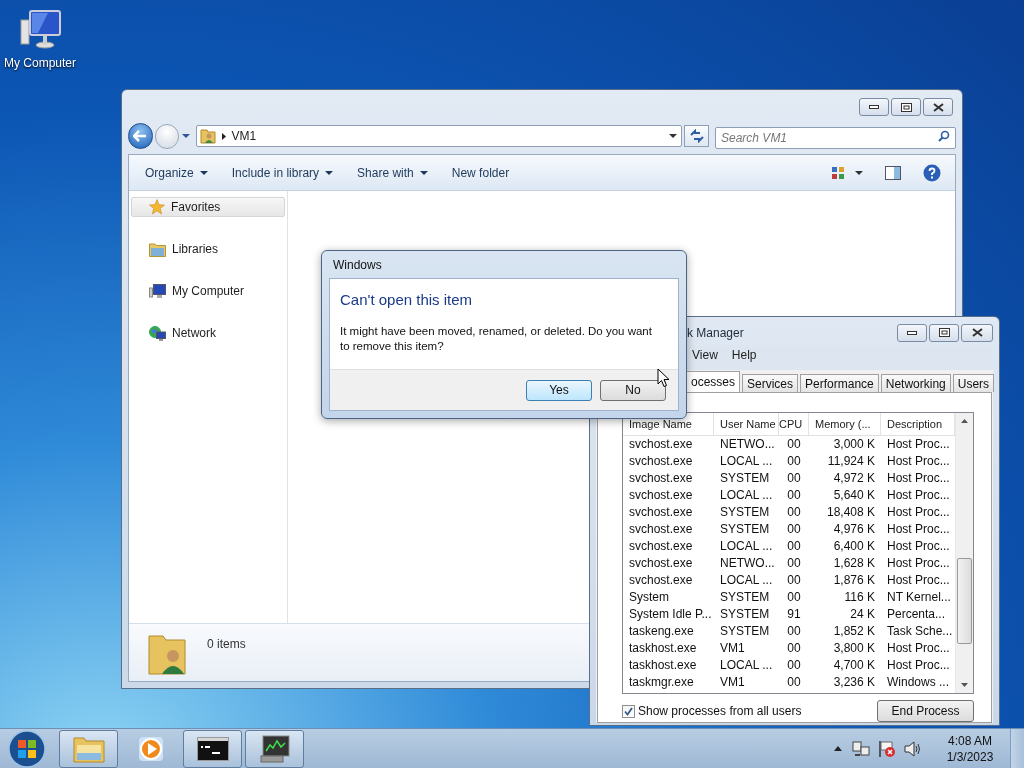  I want to click on address-bar: VM1, so click(439, 136).